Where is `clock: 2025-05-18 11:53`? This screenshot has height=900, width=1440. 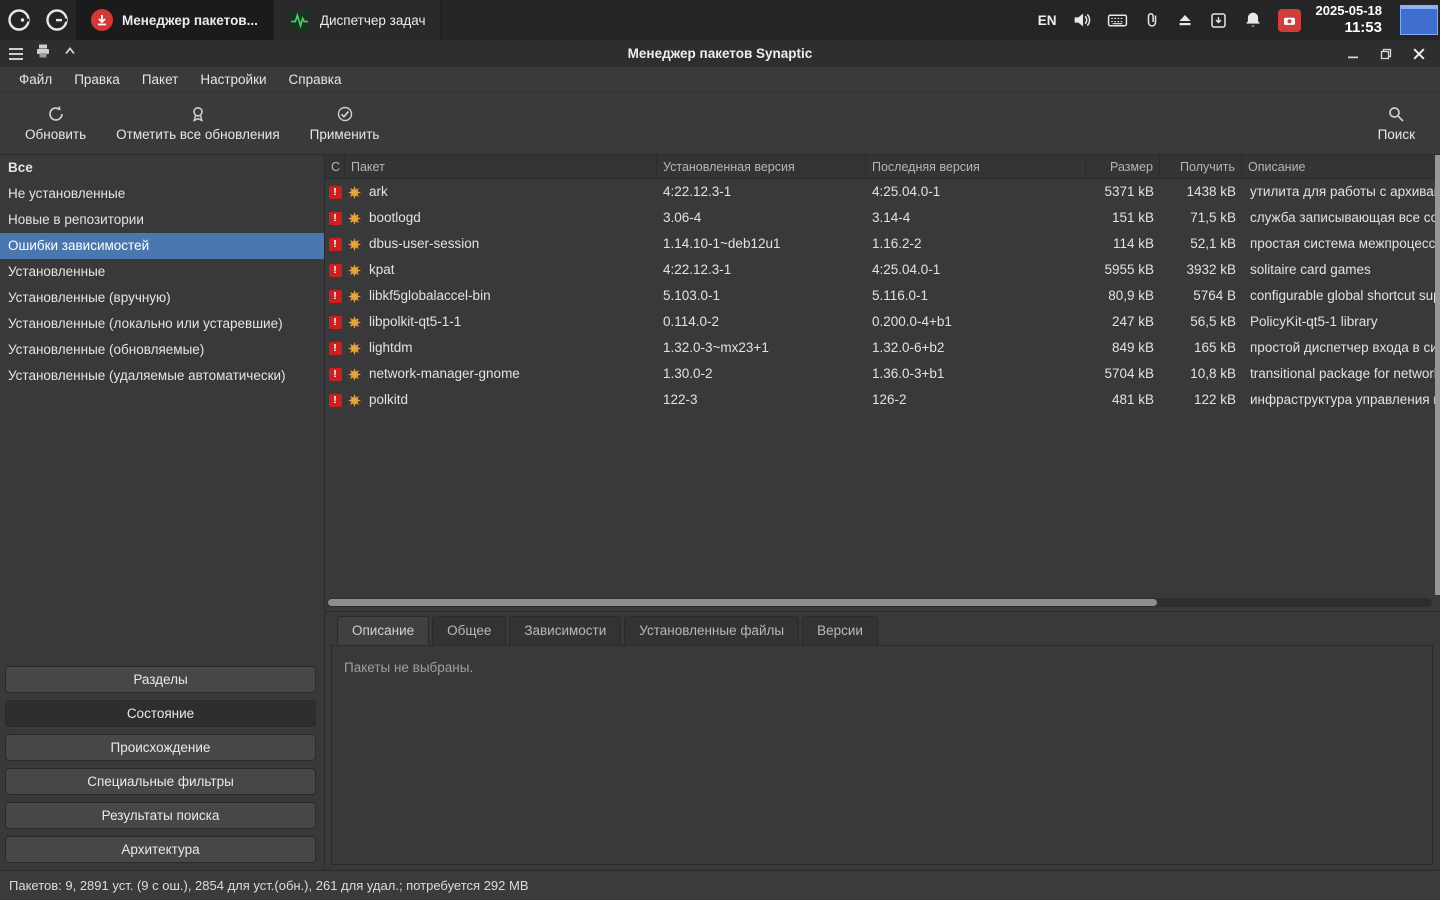
clock: 2025-05-18 11:53 is located at coordinates (1349, 20).